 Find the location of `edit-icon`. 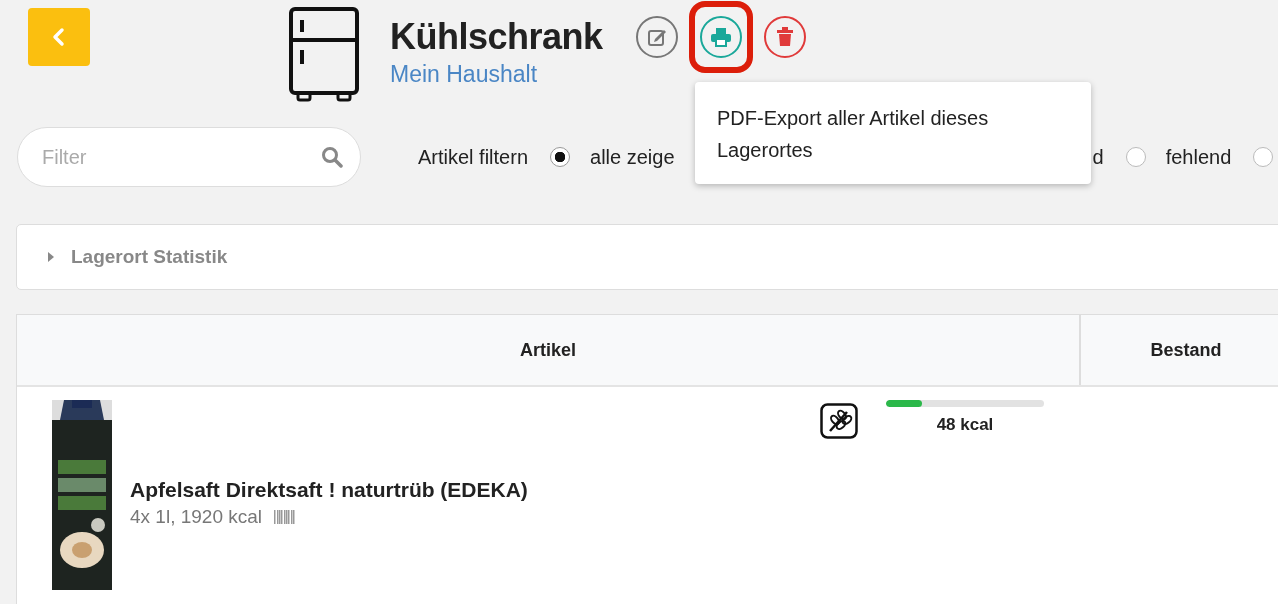

edit-icon is located at coordinates (656, 37).